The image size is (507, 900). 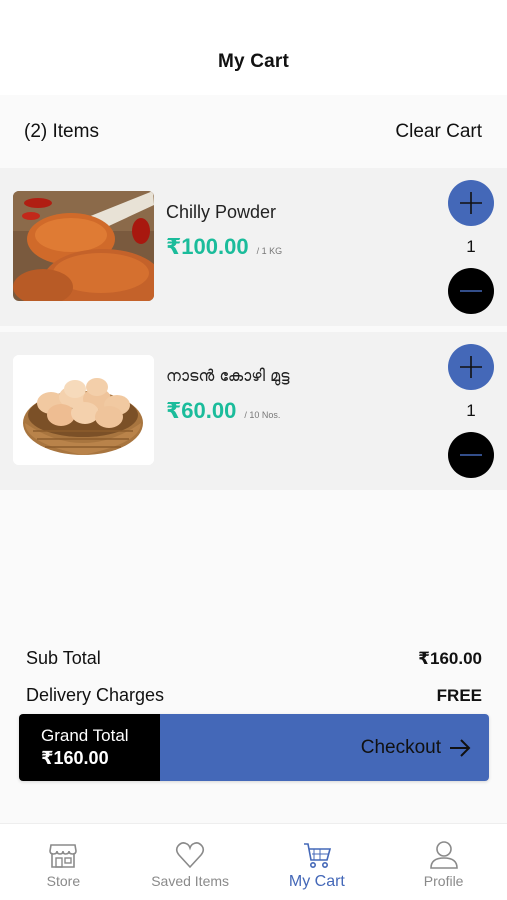 What do you see at coordinates (254, 658) in the screenshot?
I see `subtotal-row: Sub Total ₹160.00` at bounding box center [254, 658].